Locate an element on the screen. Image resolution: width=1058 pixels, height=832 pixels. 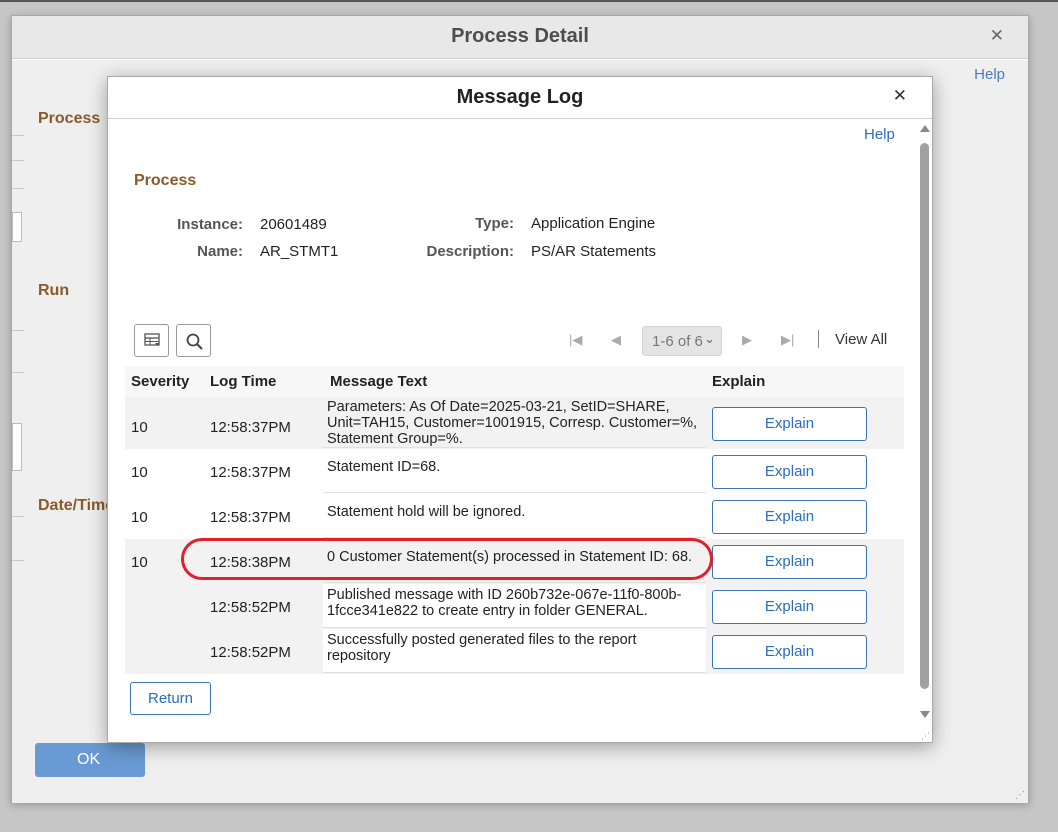
description-label: Description: is located at coordinates (470, 251).